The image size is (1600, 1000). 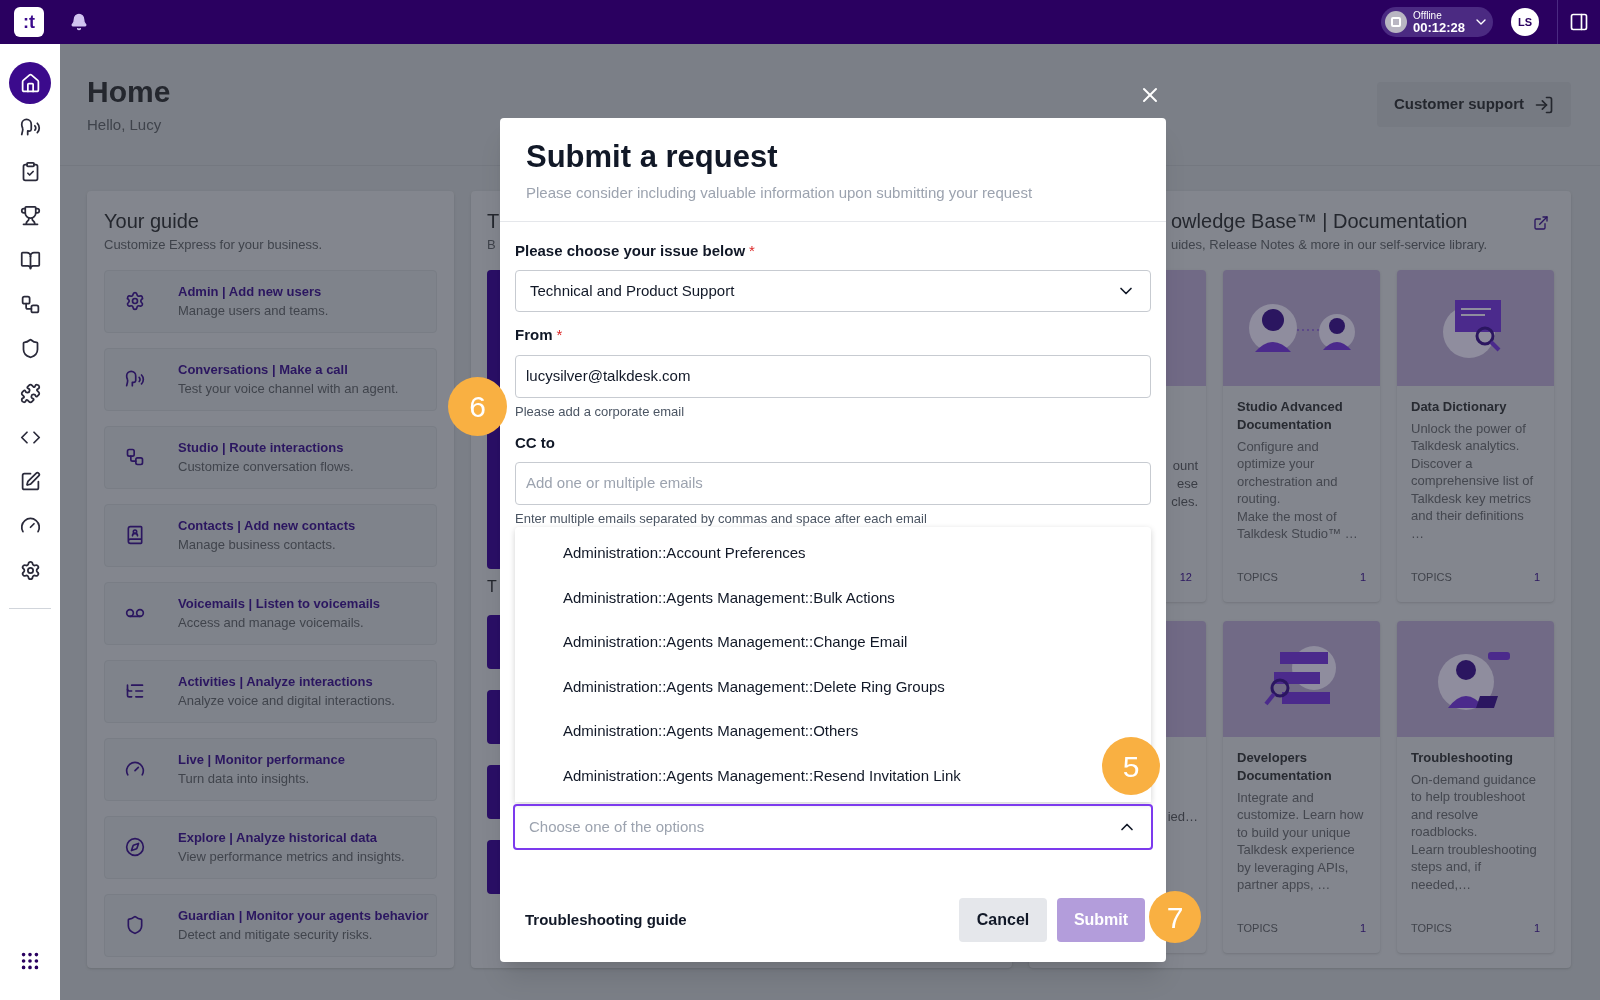 What do you see at coordinates (270, 847) in the screenshot?
I see `guide-item: Explore | Analyze historical data View performance metrics and insights.` at bounding box center [270, 847].